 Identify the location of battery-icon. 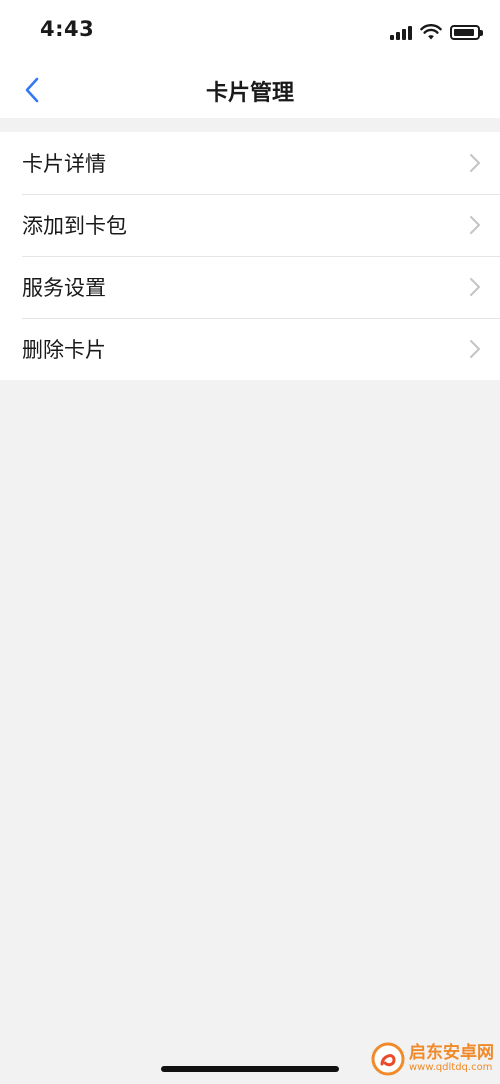
(466, 32).